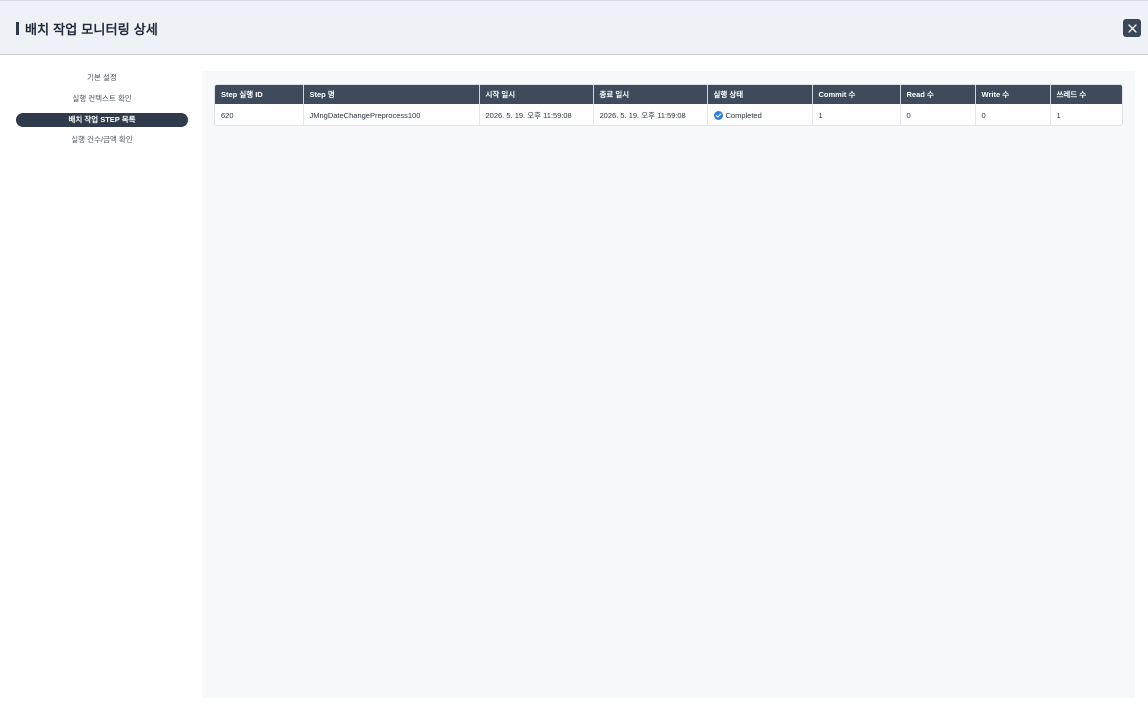 The height and width of the screenshot is (712, 1148). What do you see at coordinates (760, 94) in the screenshot?
I see `column-header-status: 실행 상태` at bounding box center [760, 94].